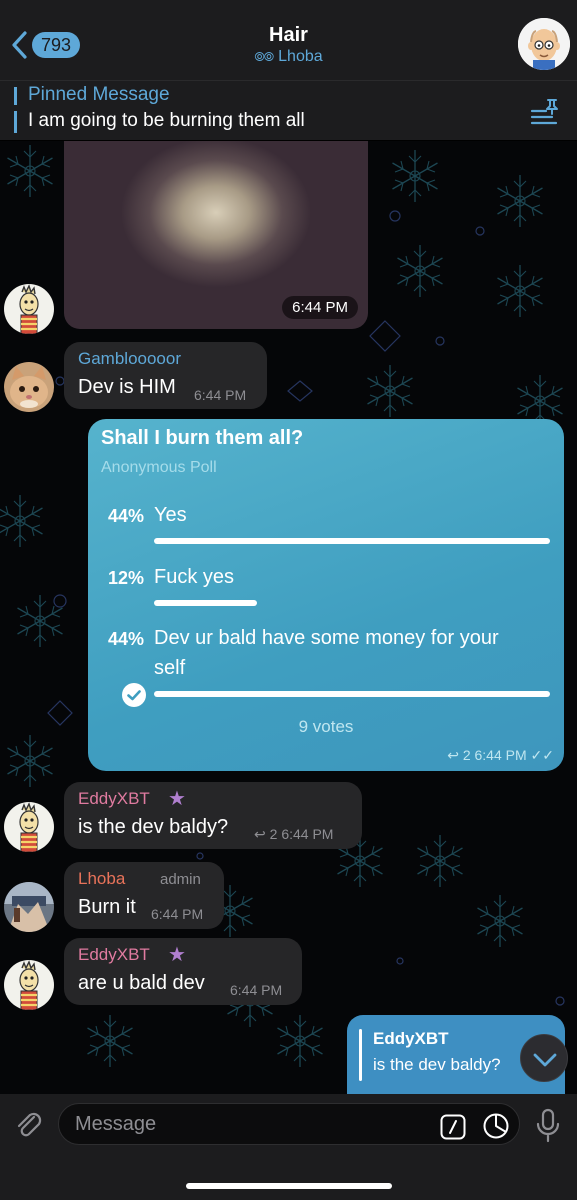 The width and height of the screenshot is (577, 1200). I want to click on chat-avatar, so click(544, 44).